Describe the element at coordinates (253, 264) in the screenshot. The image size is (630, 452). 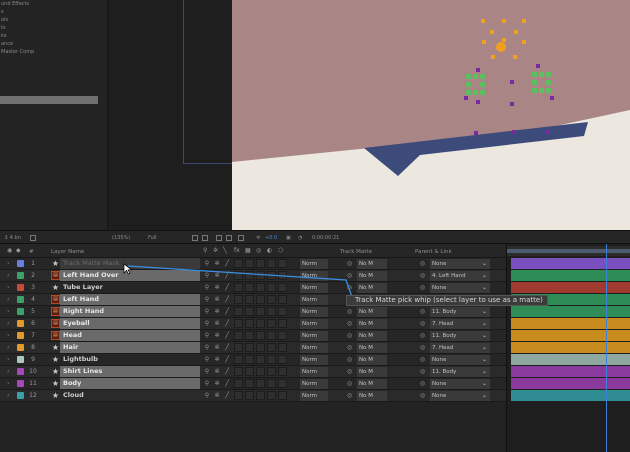
I see `layer-row: › 1 ★ Track Matte Mask ⚲ ✲ ╱ Norm ◎ No M ◎ None ⌄` at that location.